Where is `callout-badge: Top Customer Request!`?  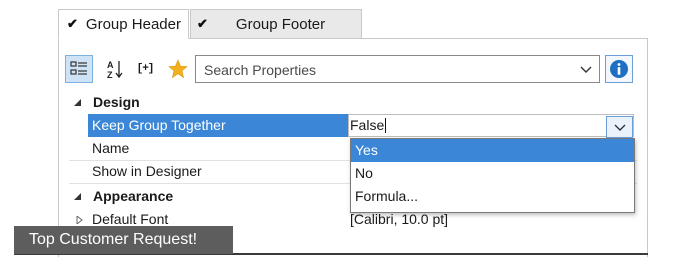
callout-badge: Top Customer Request! is located at coordinates (123, 240).